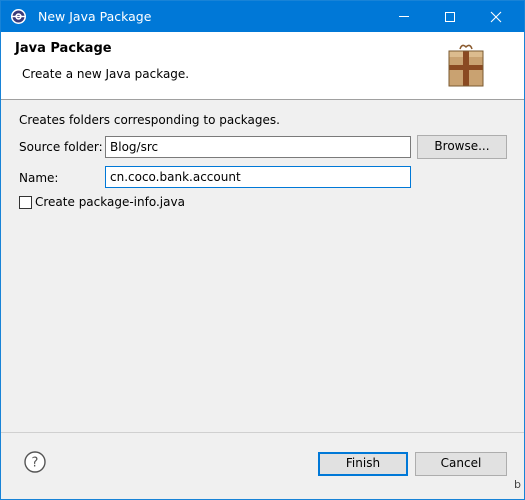 This screenshot has width=525, height=500. I want to click on minimize-icon, so click(404, 16).